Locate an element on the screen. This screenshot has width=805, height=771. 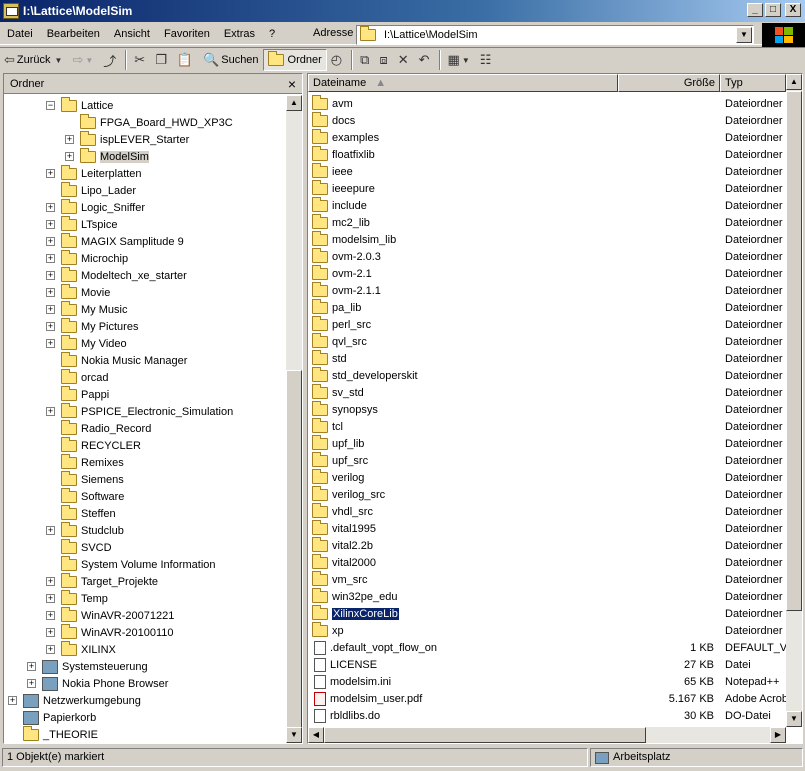
tree-item: + ispLEVER_Starter is located at coordinates (127, 139).